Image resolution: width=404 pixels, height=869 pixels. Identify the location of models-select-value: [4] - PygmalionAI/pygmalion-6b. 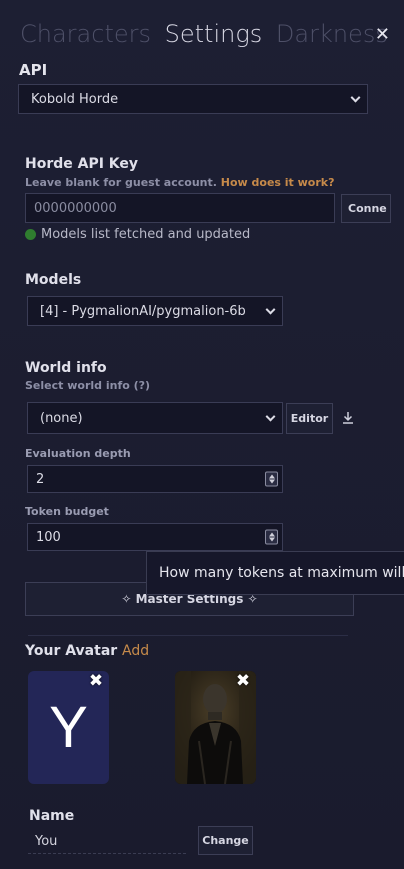
(143, 311).